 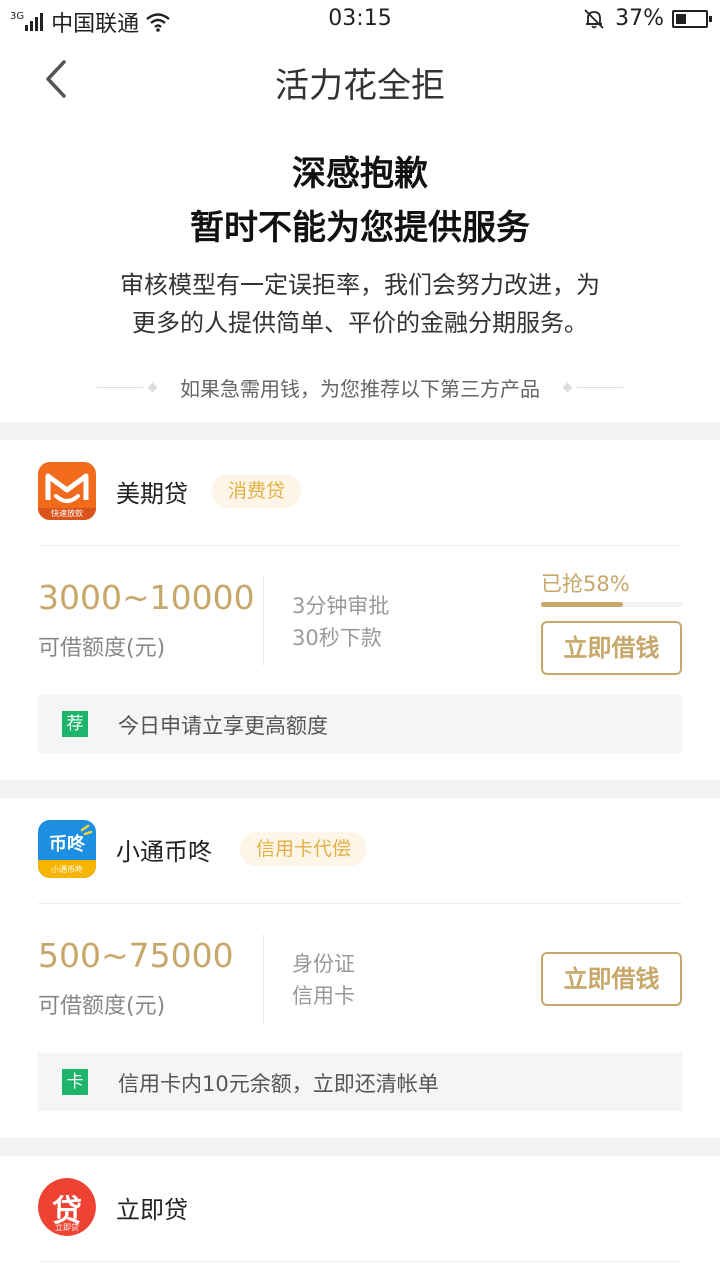 I want to click on logo-text: 币咚, so click(x=67, y=844).